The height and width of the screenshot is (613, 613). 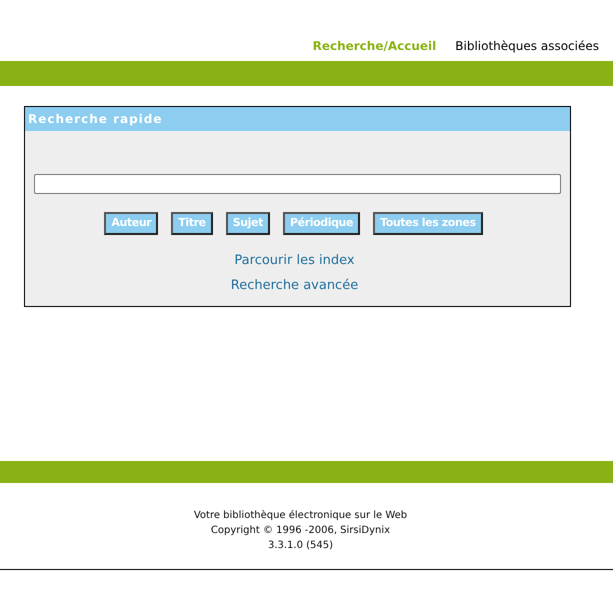 I want to click on search-button: Toutes les zones, so click(x=428, y=223).